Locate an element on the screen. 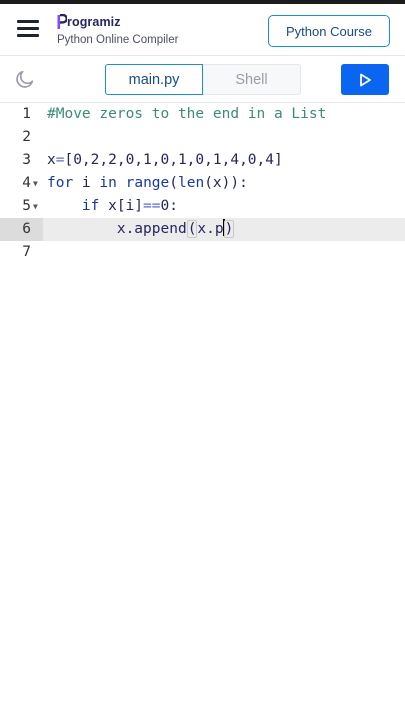  page-subtitle: Python Online Compiler is located at coordinates (118, 40).